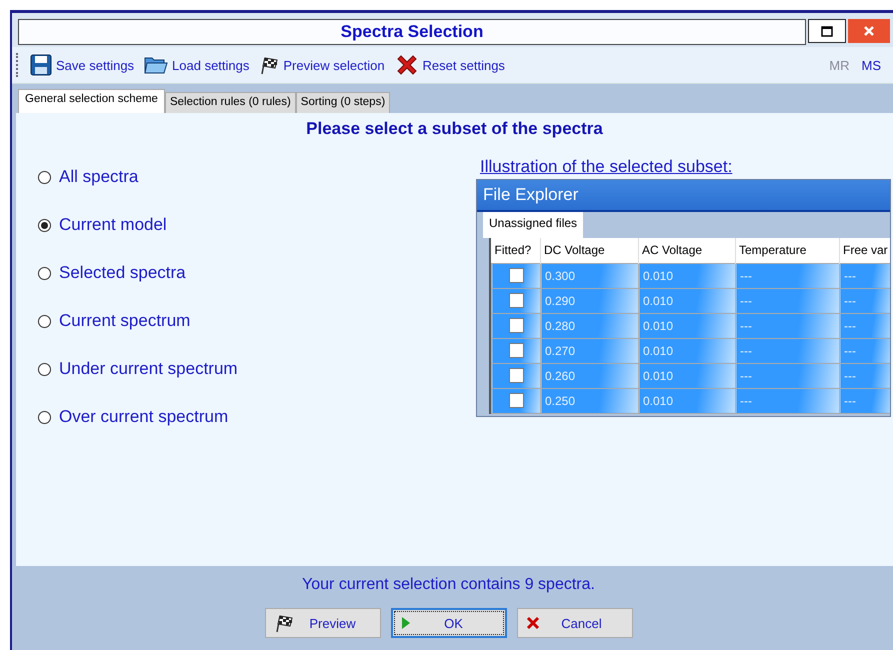 This screenshot has height=650, width=893. What do you see at coordinates (589, 350) in the screenshot?
I see `table-cell: 0.270` at bounding box center [589, 350].